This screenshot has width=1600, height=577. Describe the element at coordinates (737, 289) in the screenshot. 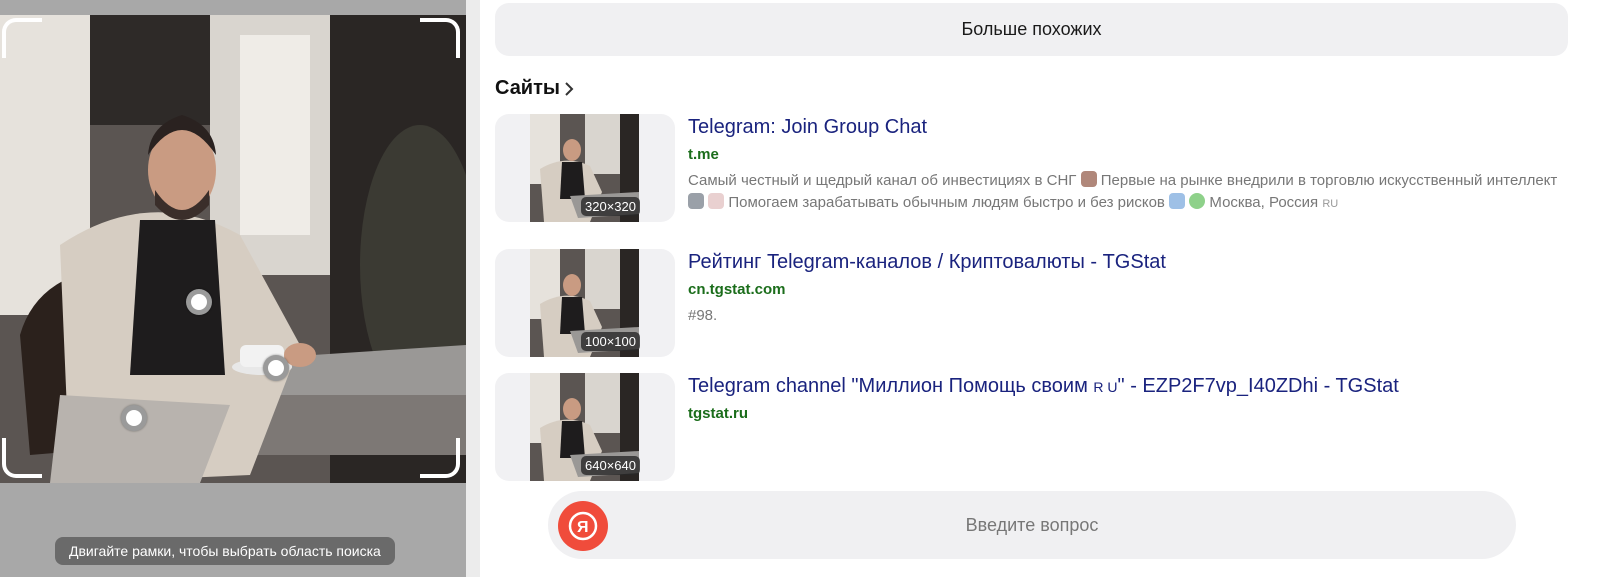

I see `result-domain-link: cn.tgstat.com` at that location.